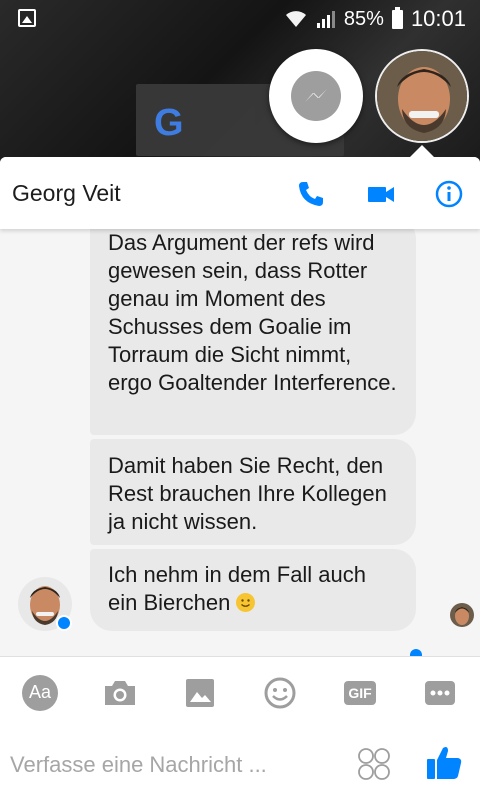  Describe the element at coordinates (66, 193) in the screenshot. I see `contact-name: Georg Veit` at that location.